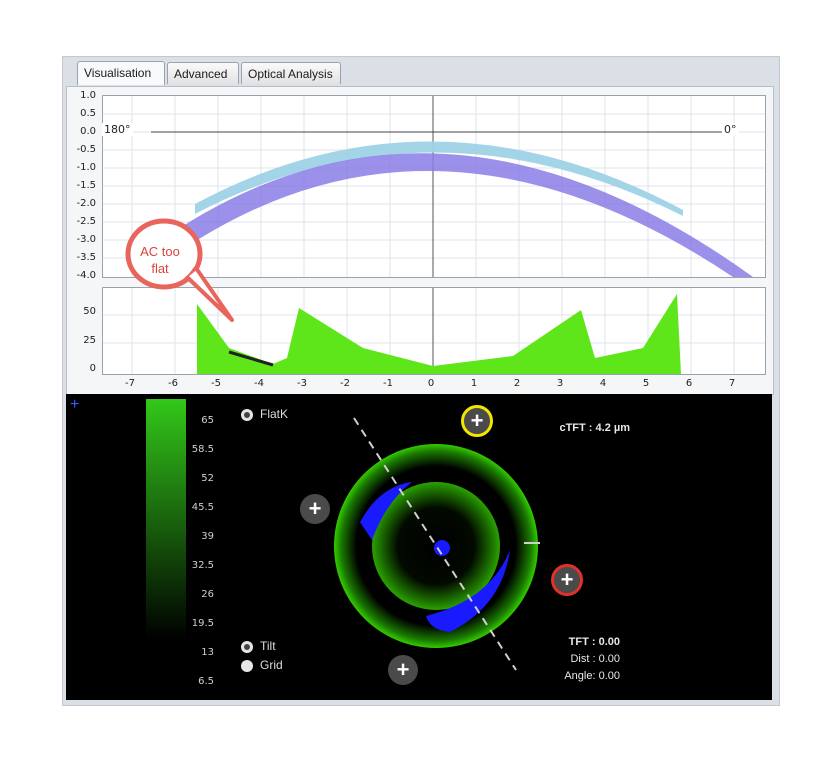 The height and width of the screenshot is (765, 840). What do you see at coordinates (88, 131) in the screenshot?
I see `y-tick: 0.0` at bounding box center [88, 131].